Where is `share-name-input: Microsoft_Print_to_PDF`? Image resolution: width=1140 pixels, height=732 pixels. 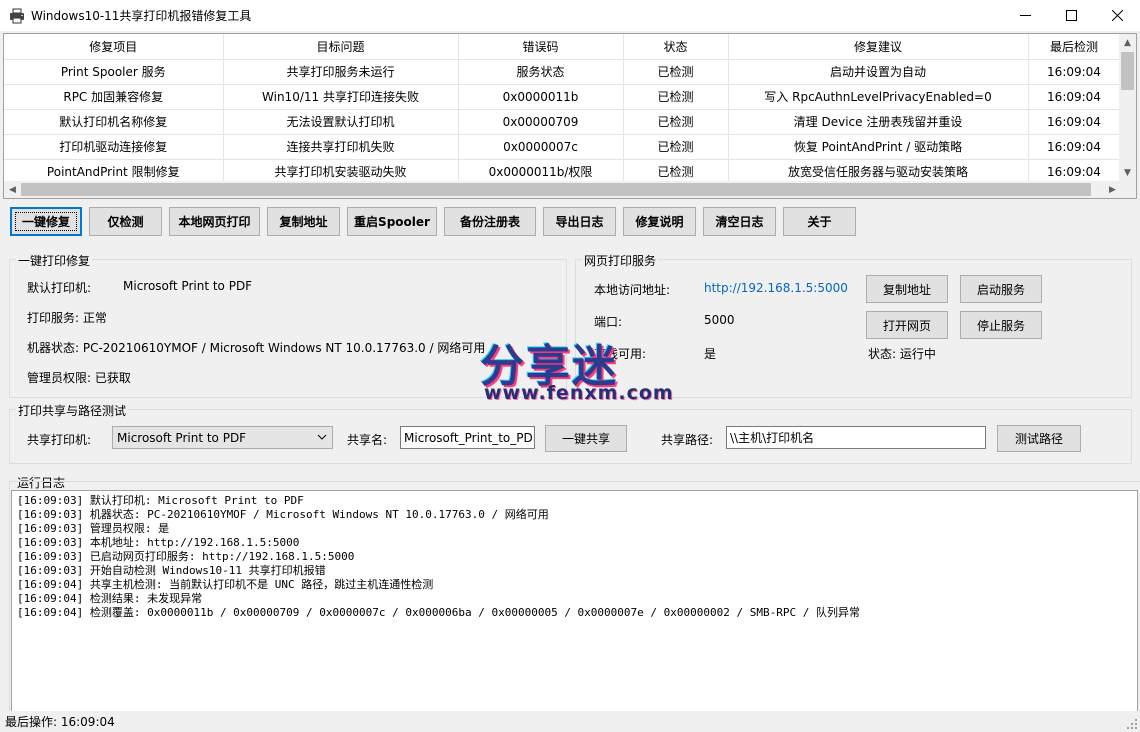
share-name-input: Microsoft_Print_to_PDF is located at coordinates (467, 437).